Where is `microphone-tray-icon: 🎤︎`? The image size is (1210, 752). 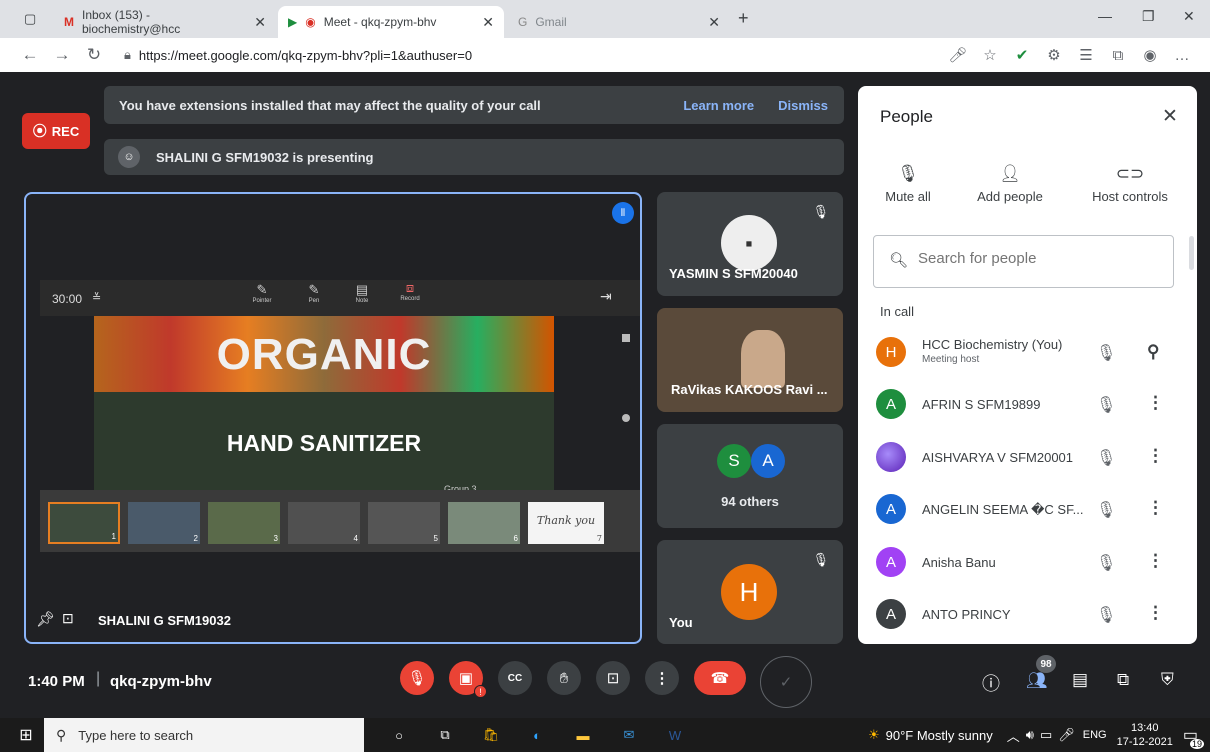 microphone-tray-icon: 🎤︎ is located at coordinates (1066, 735).